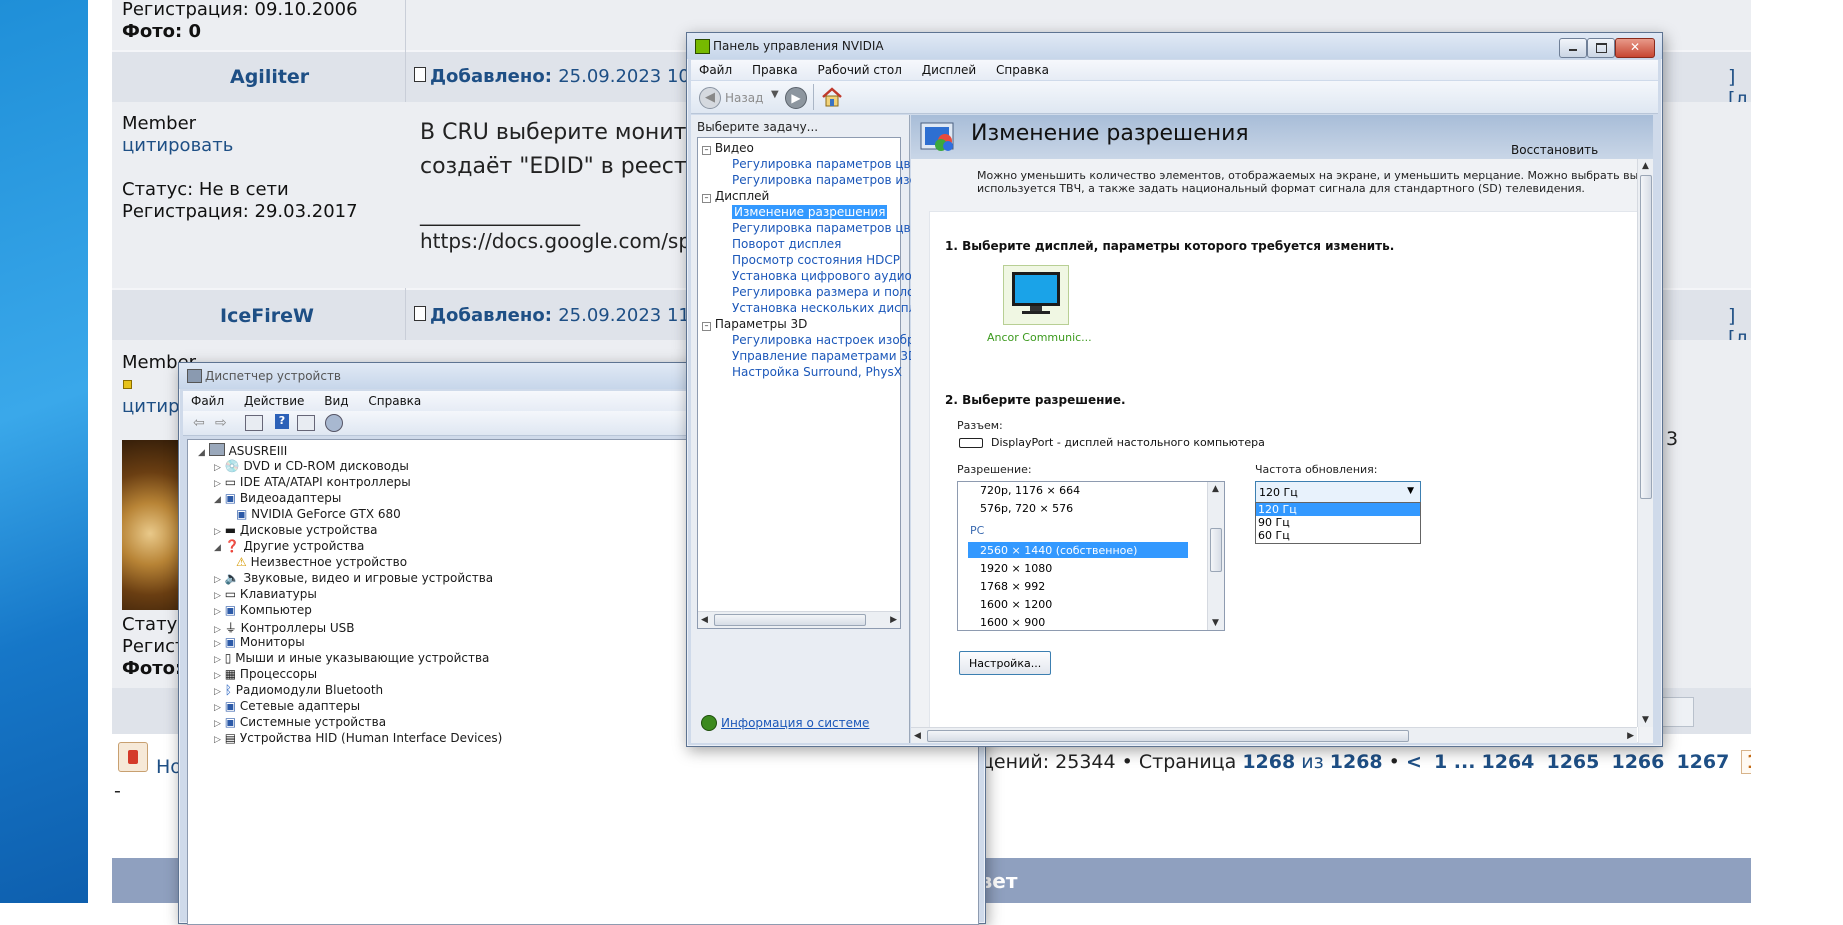  Describe the element at coordinates (1036, 295) in the screenshot. I see `monitor-tile` at that location.